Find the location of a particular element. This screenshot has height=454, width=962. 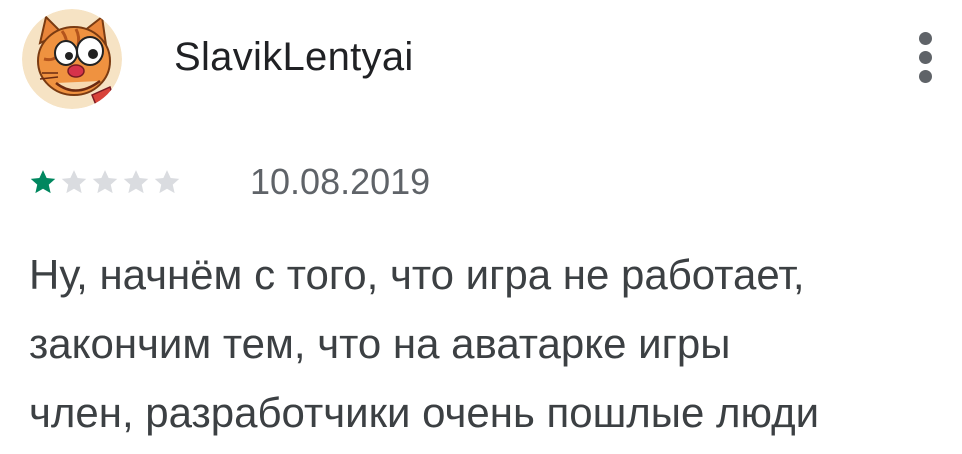

review-text-line: закончим тем, что на аватарке игры is located at coordinates (380, 343).